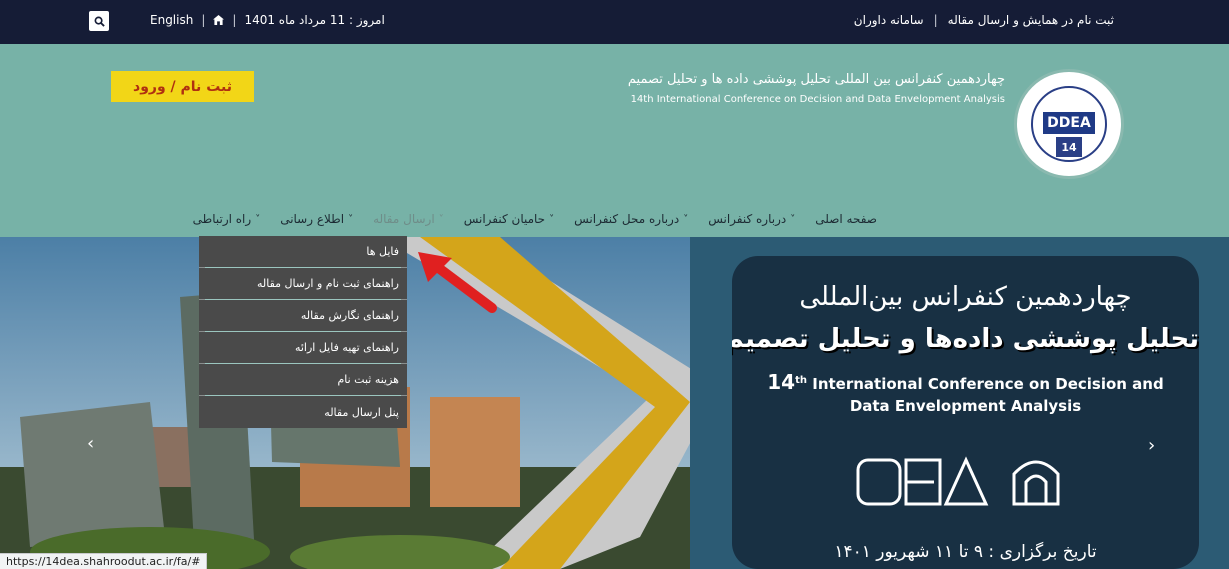 Image resolution: width=1229 pixels, height=569 pixels. I want to click on dropdown-item-registration-fee: هزینه ثبت نام, so click(303, 380).